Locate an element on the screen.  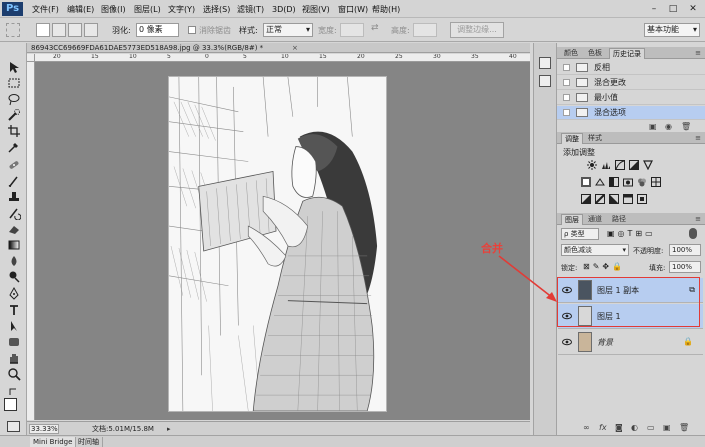
layer-style-icon: fx is located at coordinates (603, 428).